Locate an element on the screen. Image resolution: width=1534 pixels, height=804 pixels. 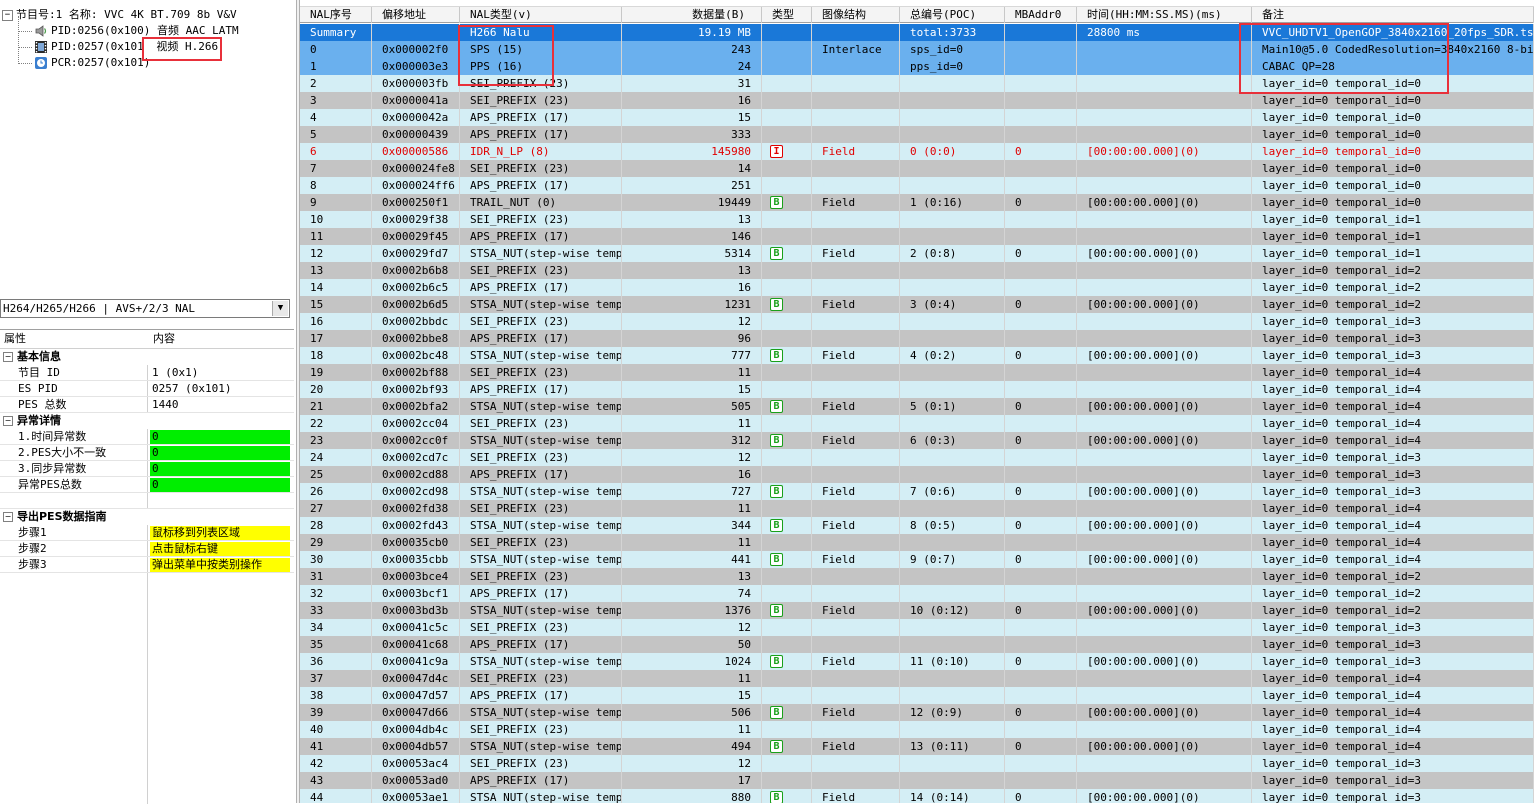
tree-node-pcr: PCR:0257(0x101) is located at coordinates (92, 63).